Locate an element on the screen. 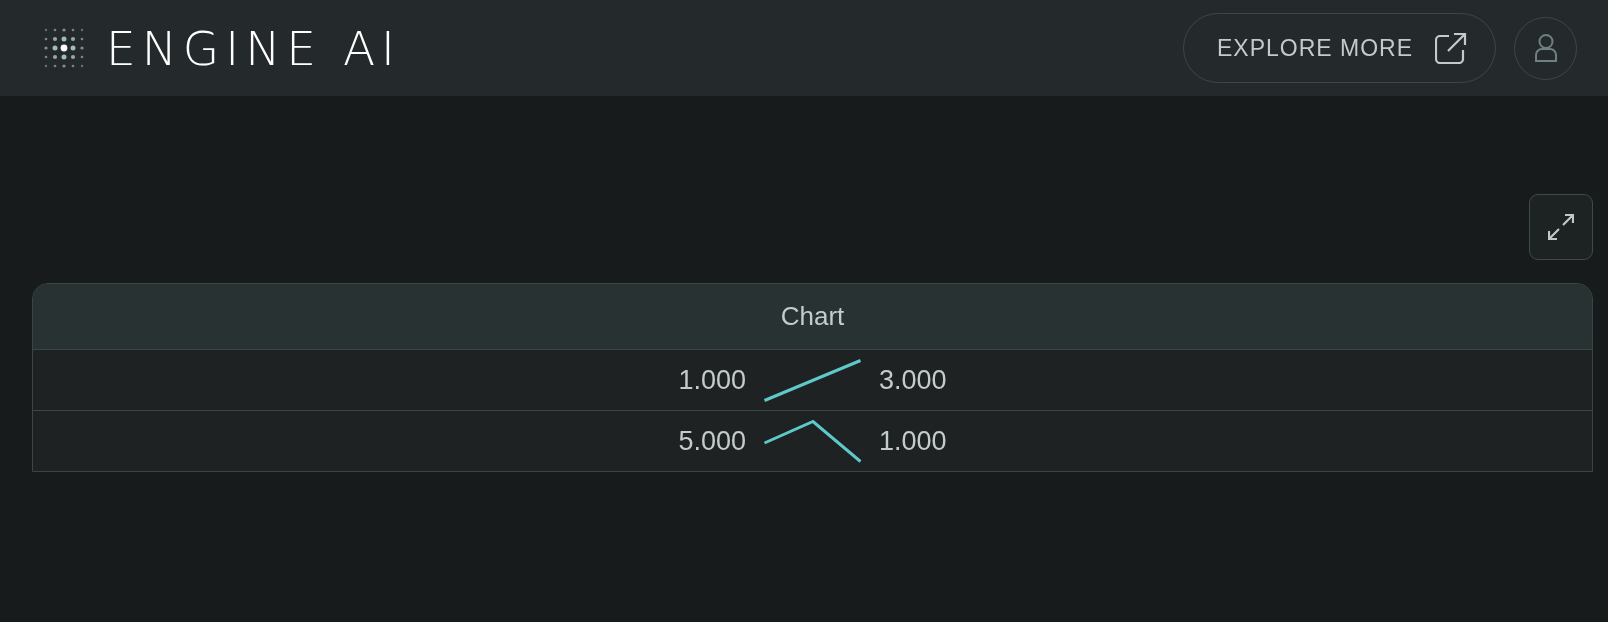 This screenshot has height=622, width=1608. external-link-icon is located at coordinates (1451, 48).